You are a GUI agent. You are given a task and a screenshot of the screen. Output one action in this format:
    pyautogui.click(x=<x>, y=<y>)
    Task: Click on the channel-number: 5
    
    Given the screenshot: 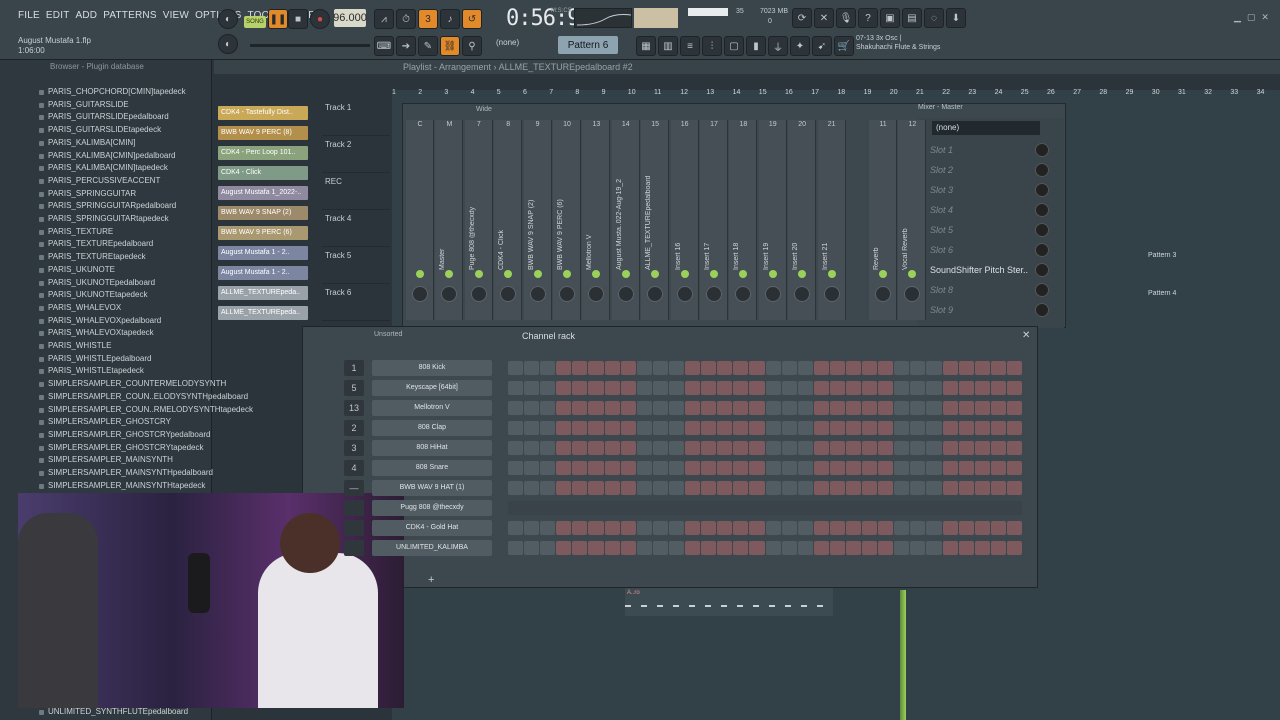 What is the action you would take?
    pyautogui.click(x=354, y=388)
    